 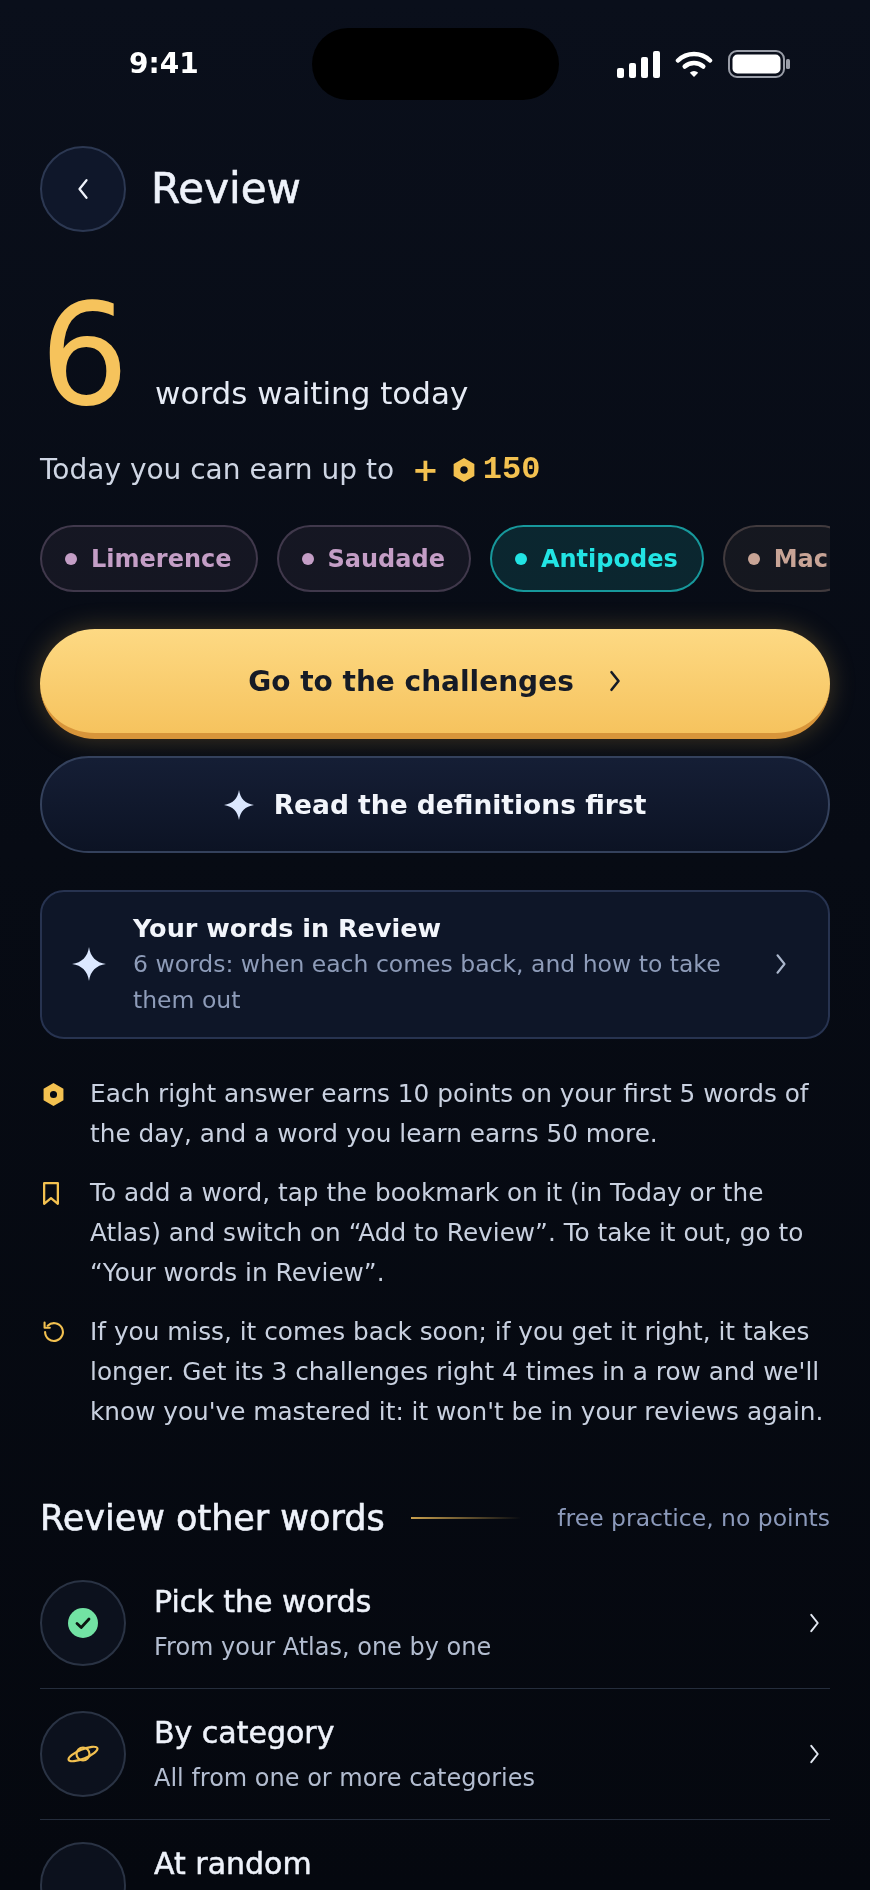 I want to click on word-chip: Antipodes, so click(x=596, y=558).